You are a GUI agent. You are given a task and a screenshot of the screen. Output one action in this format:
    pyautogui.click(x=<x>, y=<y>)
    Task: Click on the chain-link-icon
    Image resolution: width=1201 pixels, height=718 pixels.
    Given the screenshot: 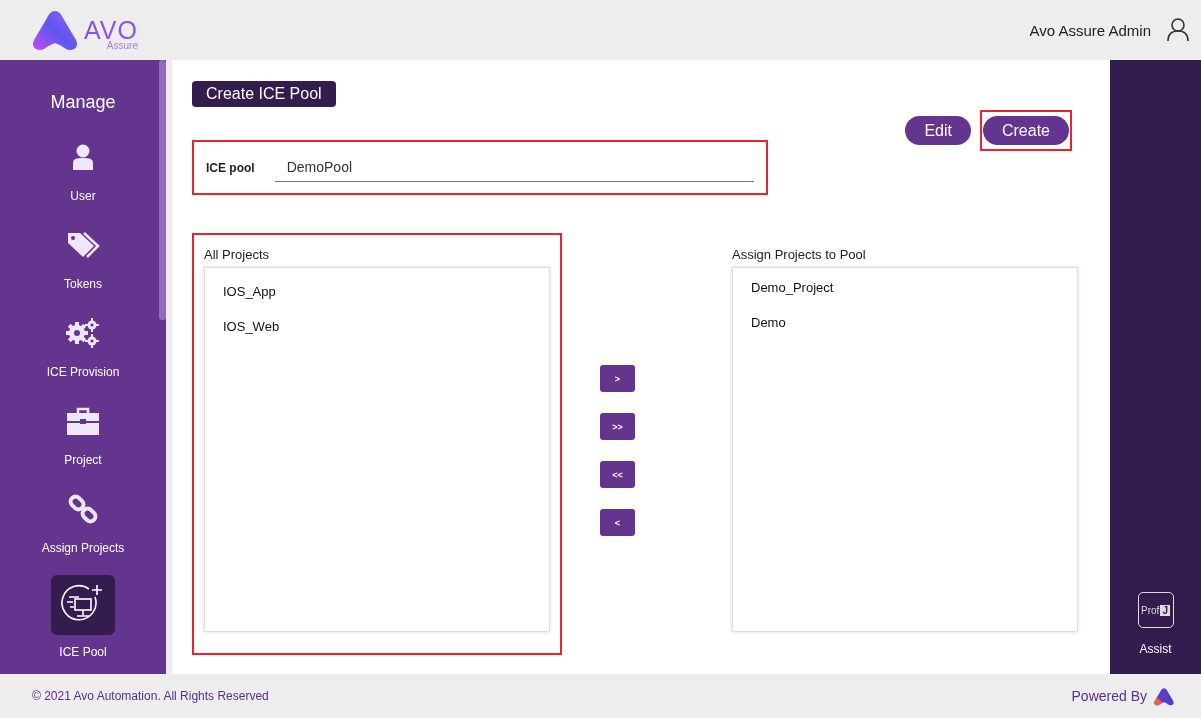 What is the action you would take?
    pyautogui.click(x=83, y=509)
    